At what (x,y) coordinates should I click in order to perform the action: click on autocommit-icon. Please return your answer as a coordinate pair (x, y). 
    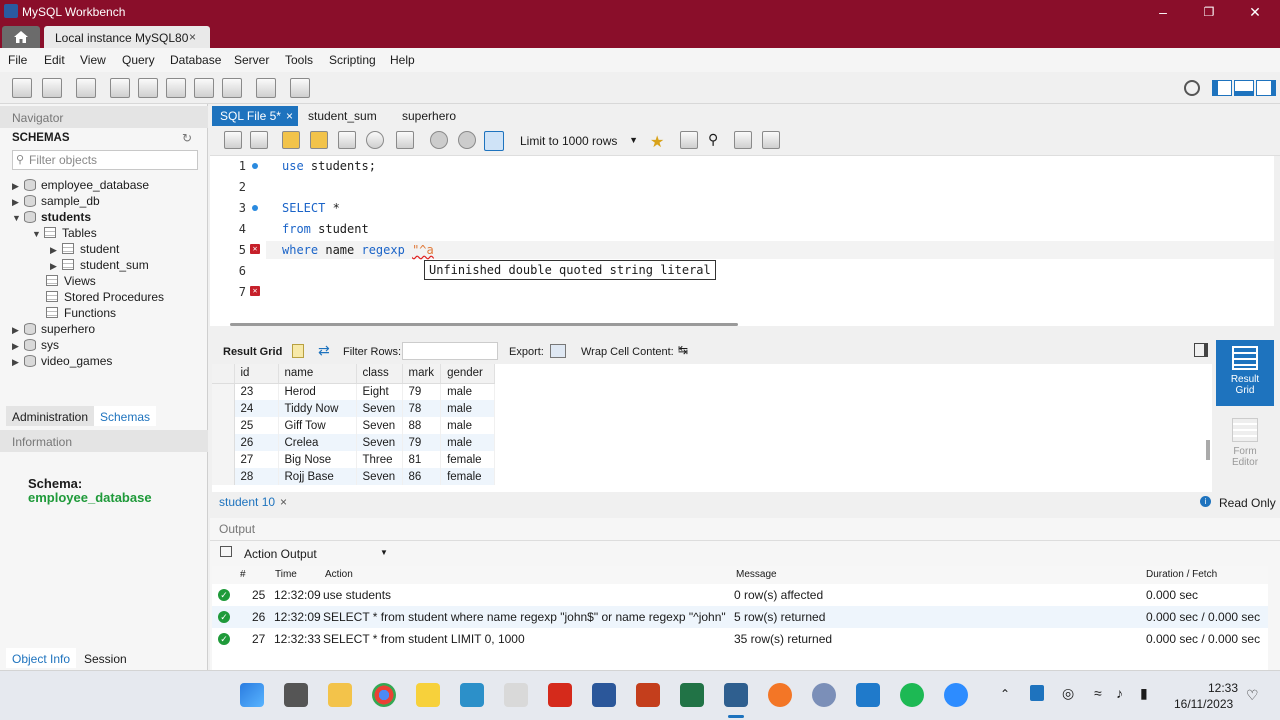
    Looking at the image, I should click on (494, 141).